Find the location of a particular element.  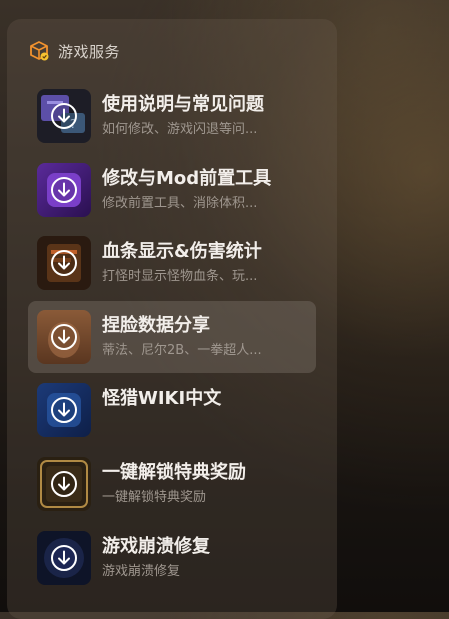

unlock-reward-thumbnail-icon is located at coordinates (64, 484).